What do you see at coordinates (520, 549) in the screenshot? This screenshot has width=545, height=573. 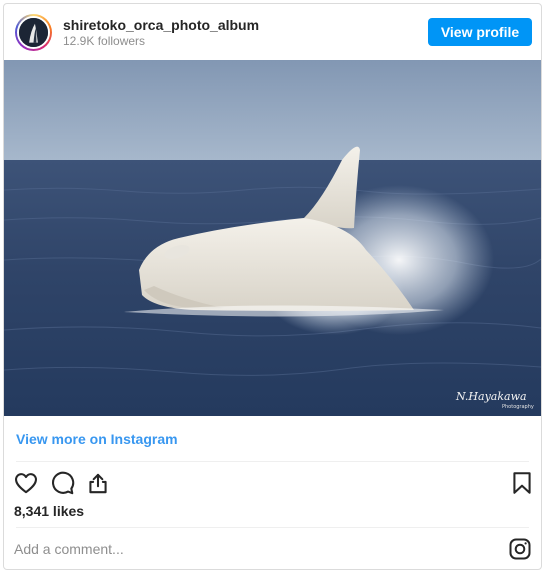 I see `instagram-icon` at bounding box center [520, 549].